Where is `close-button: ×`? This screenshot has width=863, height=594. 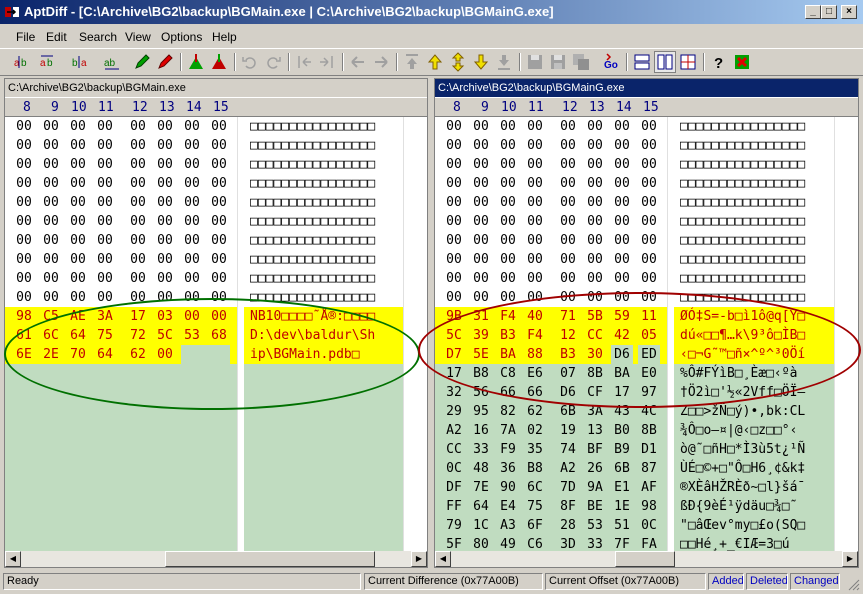
close-button: × is located at coordinates (849, 12).